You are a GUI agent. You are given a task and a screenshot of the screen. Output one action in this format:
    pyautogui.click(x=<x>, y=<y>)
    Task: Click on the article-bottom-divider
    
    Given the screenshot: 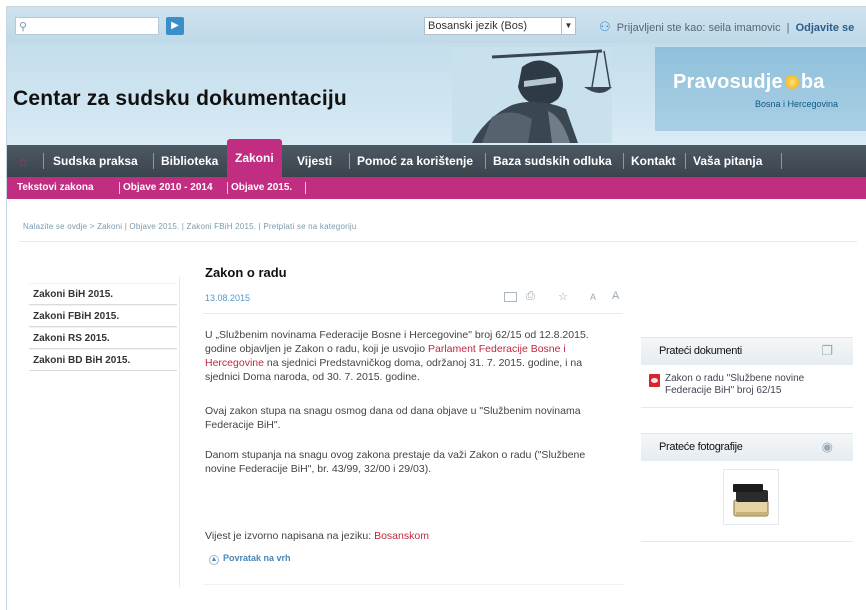 What is the action you would take?
    pyautogui.click(x=413, y=584)
    